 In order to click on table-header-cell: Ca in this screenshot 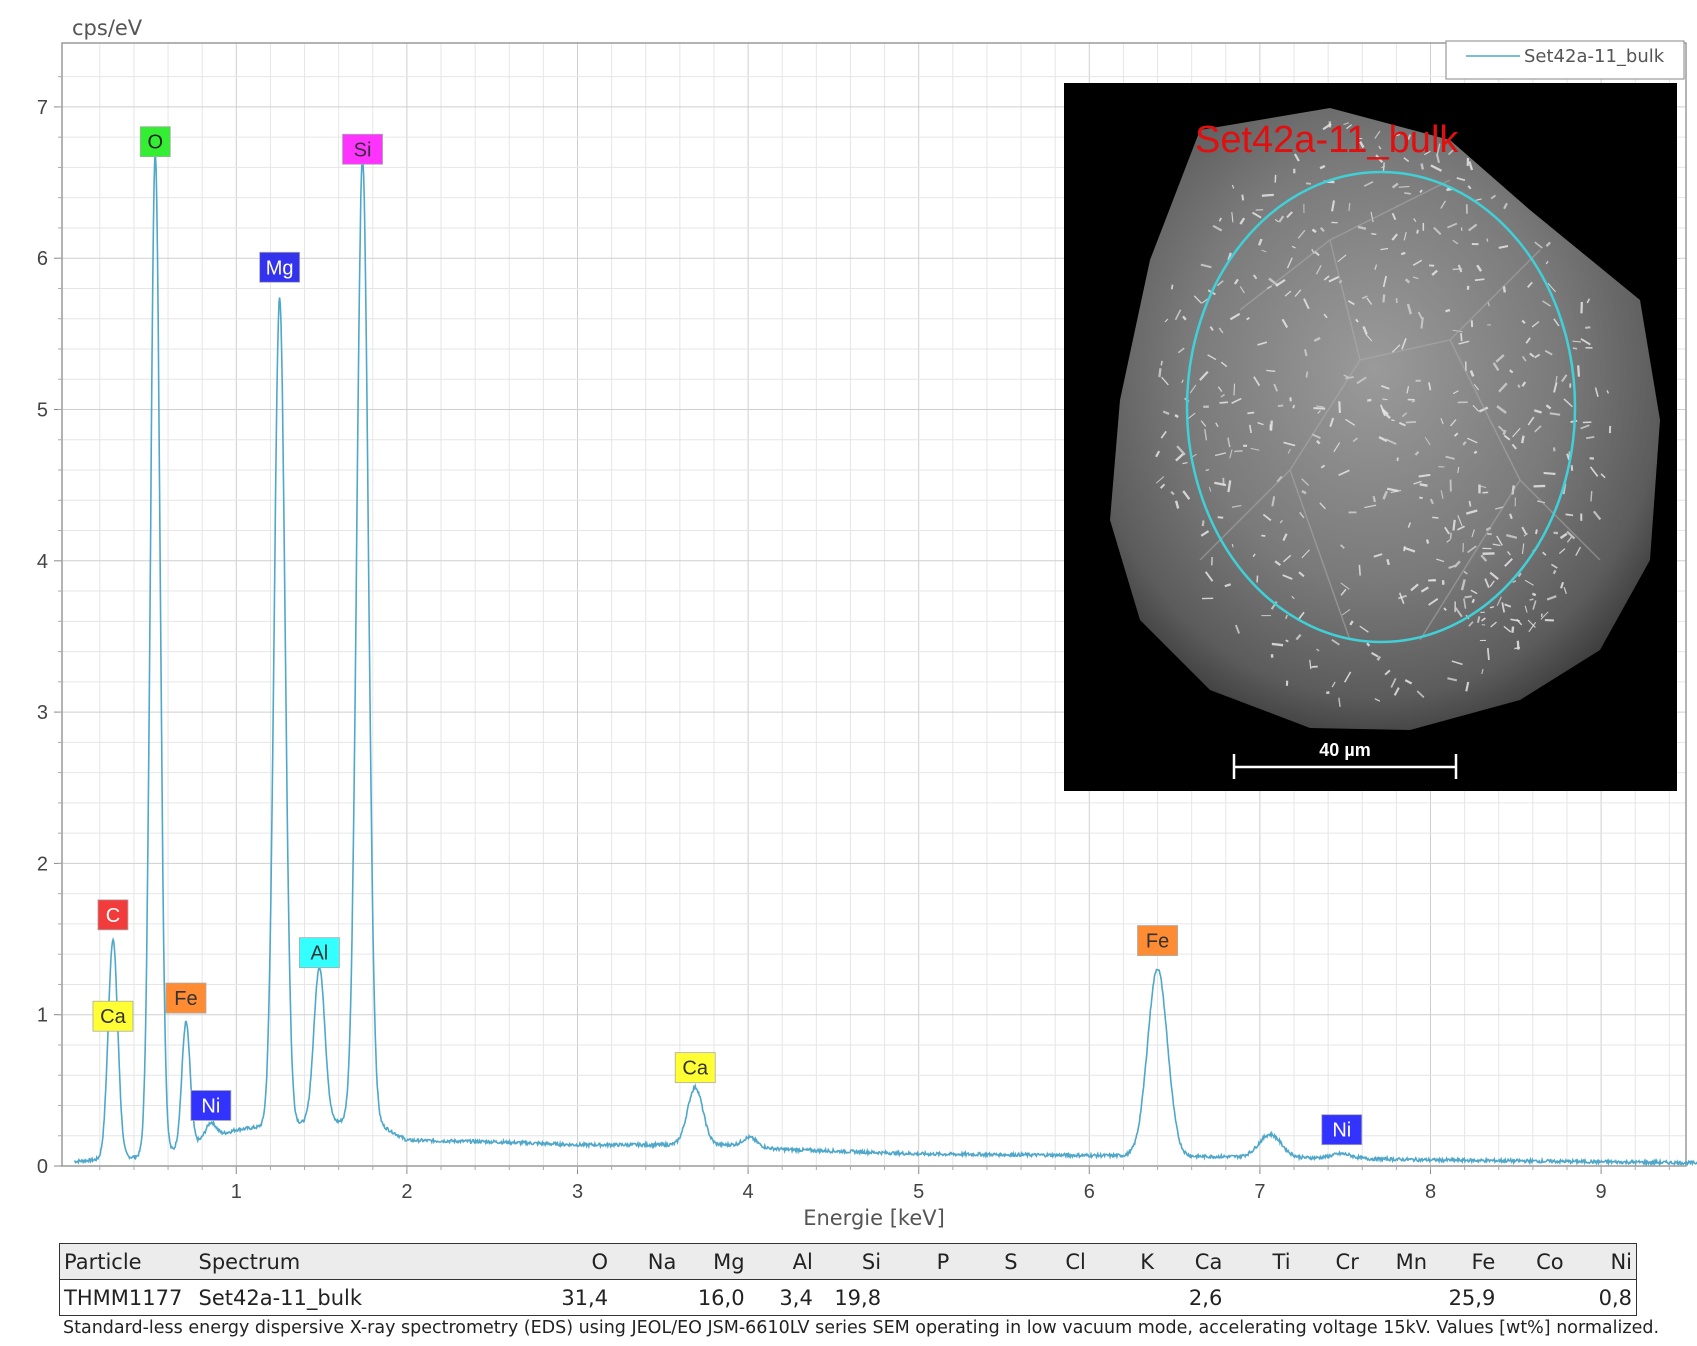, I will do `click(1192, 1261)`.